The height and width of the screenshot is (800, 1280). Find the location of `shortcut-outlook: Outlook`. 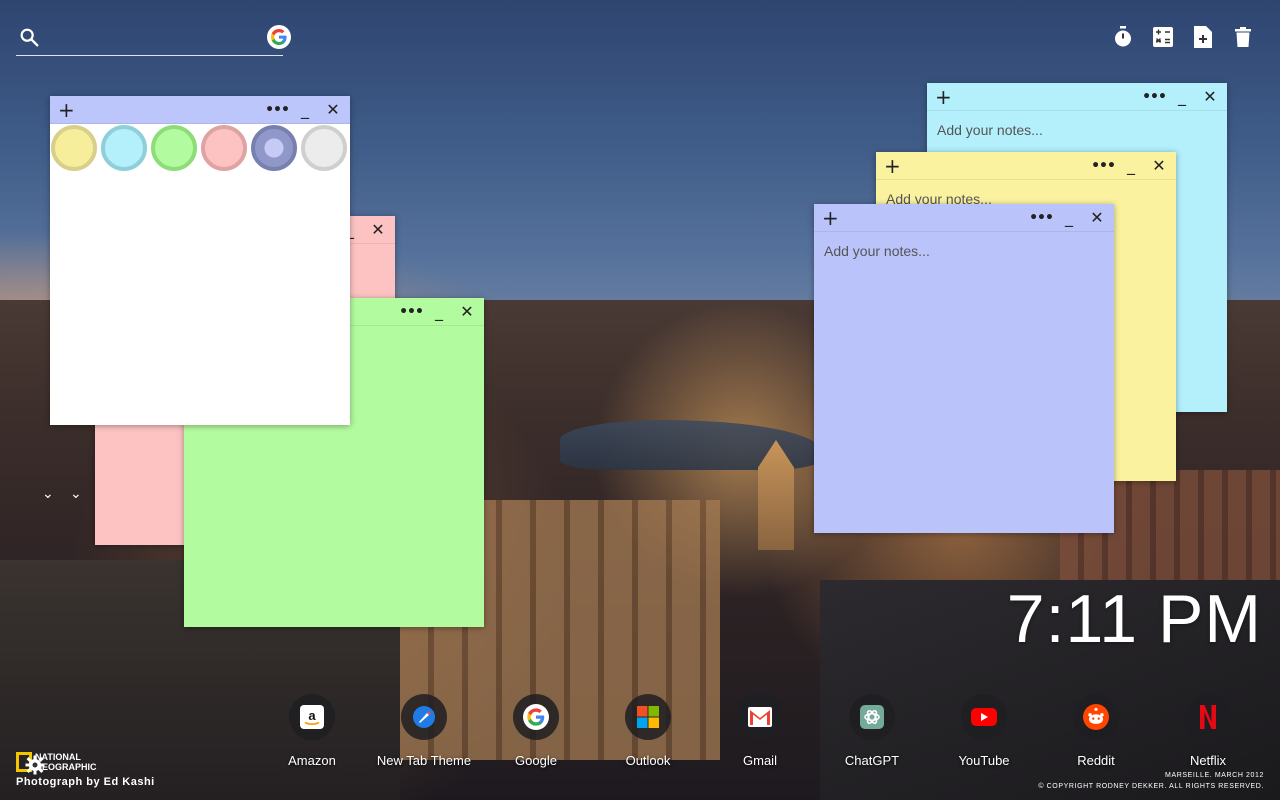

shortcut-outlook: Outlook is located at coordinates (648, 731).